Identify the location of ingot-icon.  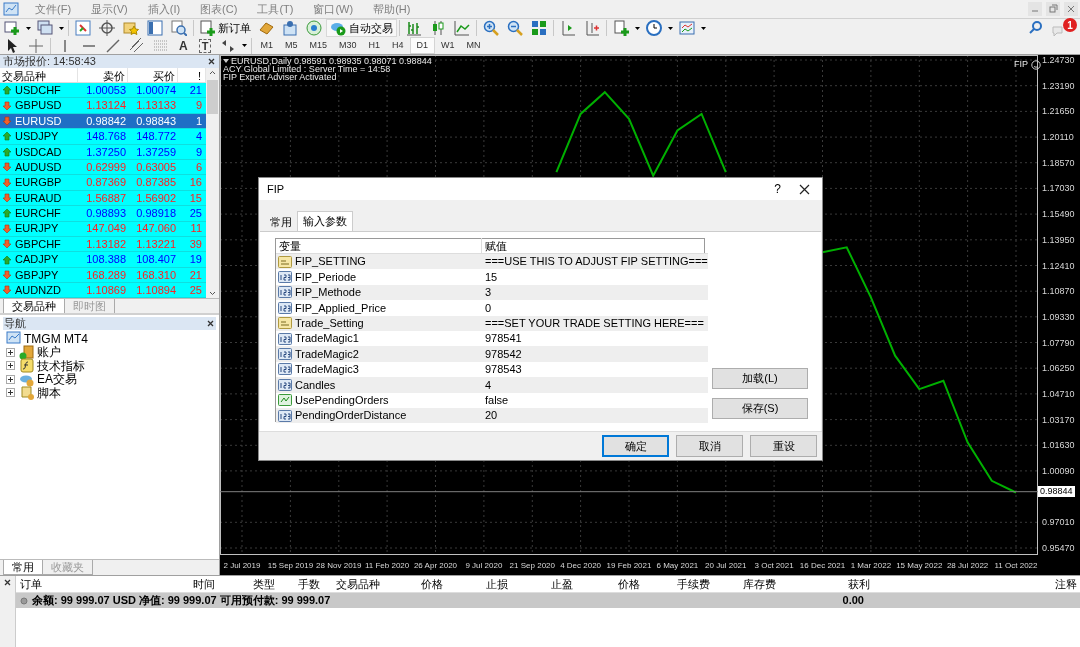
(266, 28).